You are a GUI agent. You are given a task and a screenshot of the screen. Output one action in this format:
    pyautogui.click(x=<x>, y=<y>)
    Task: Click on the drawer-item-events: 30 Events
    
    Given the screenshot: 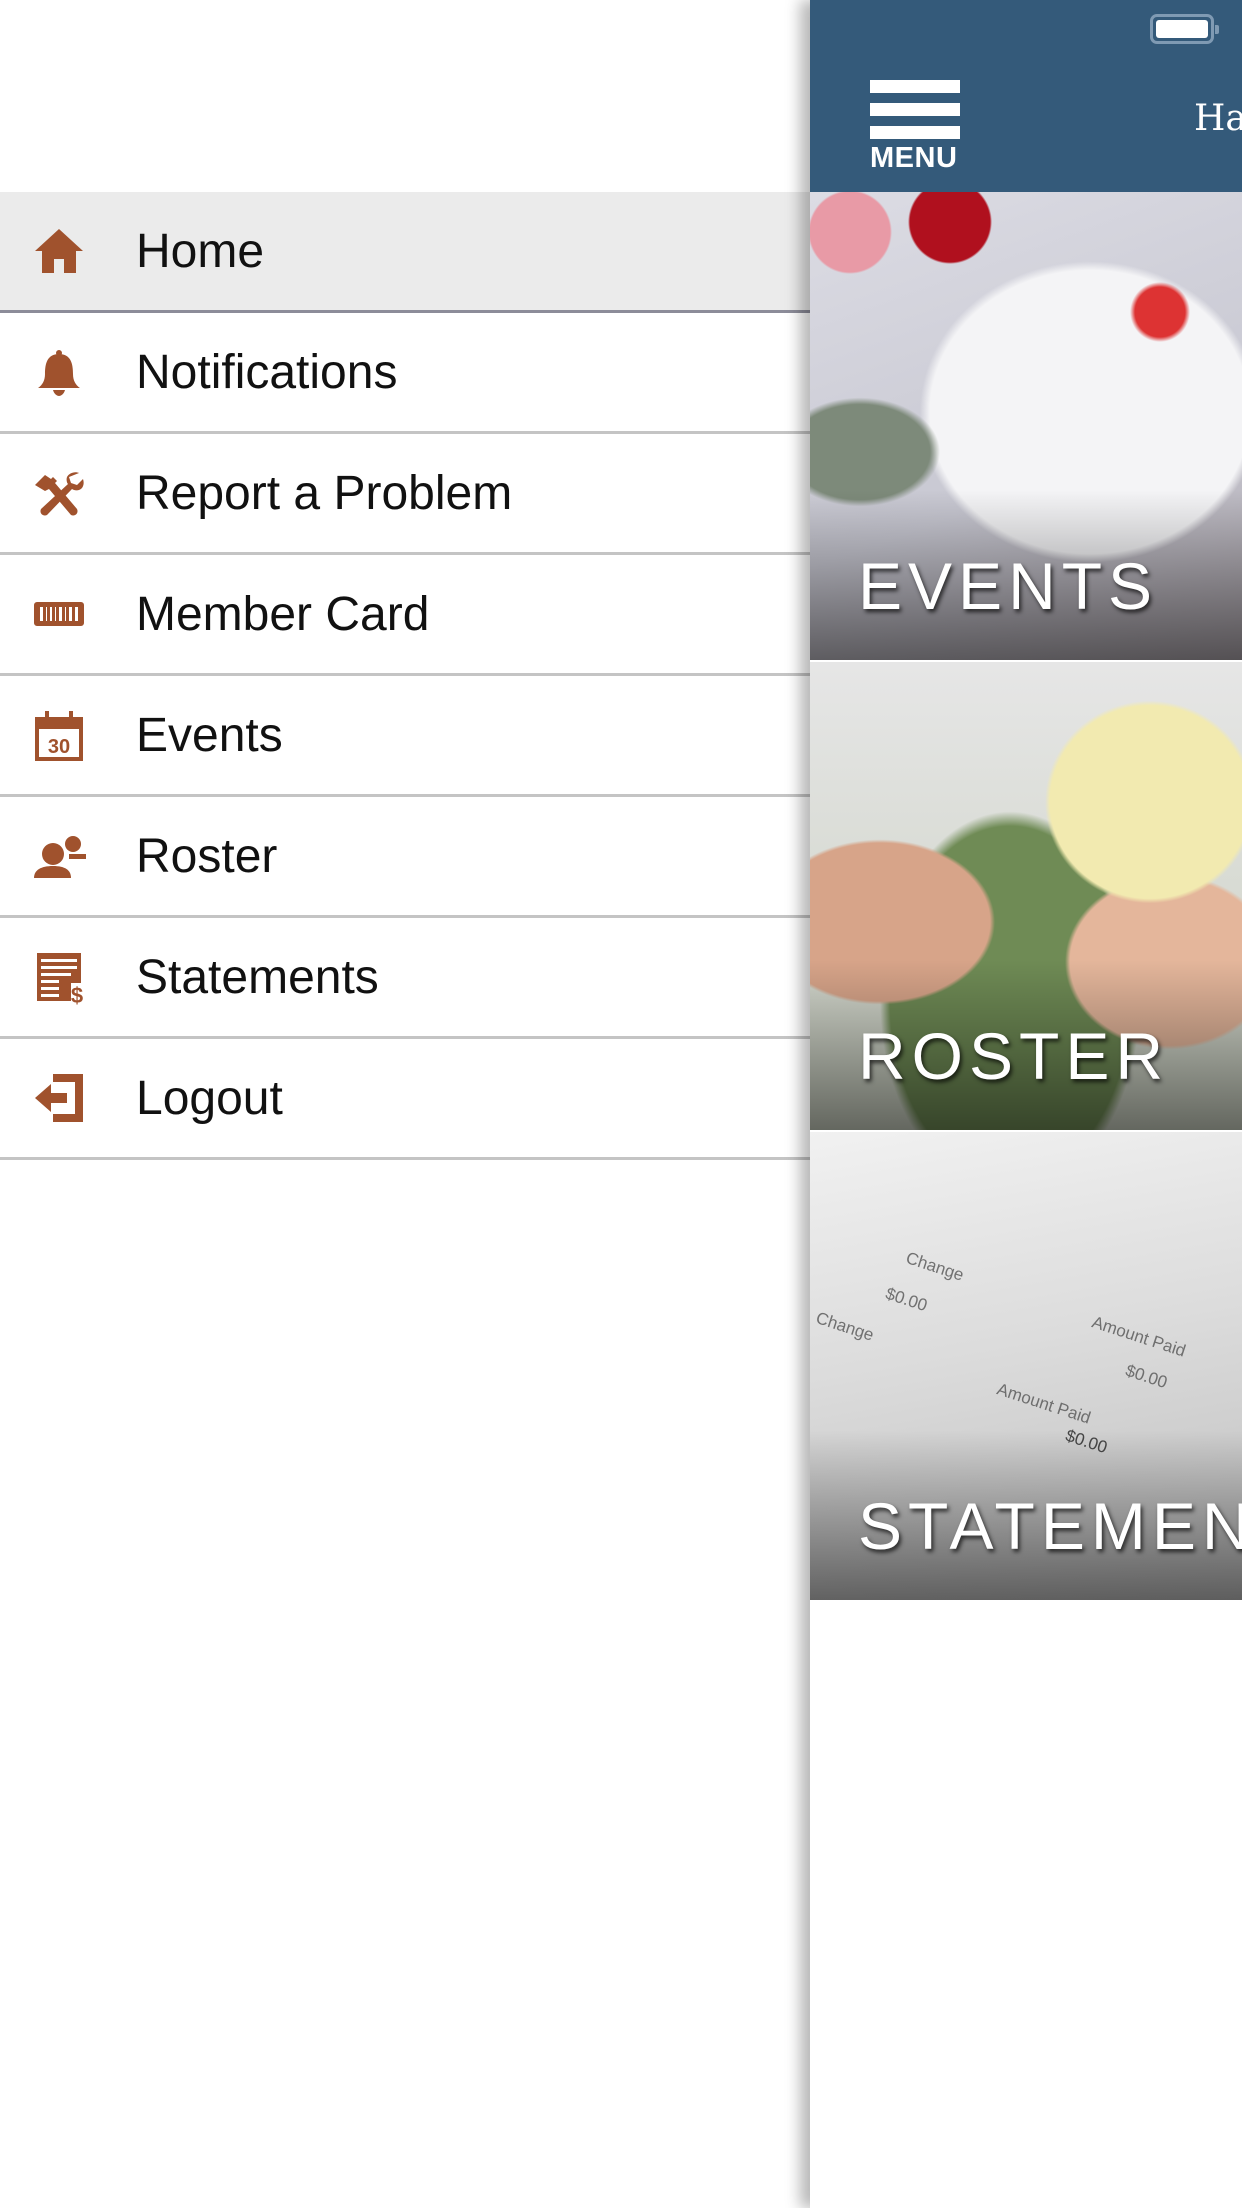 What is the action you would take?
    pyautogui.click(x=405, y=736)
    